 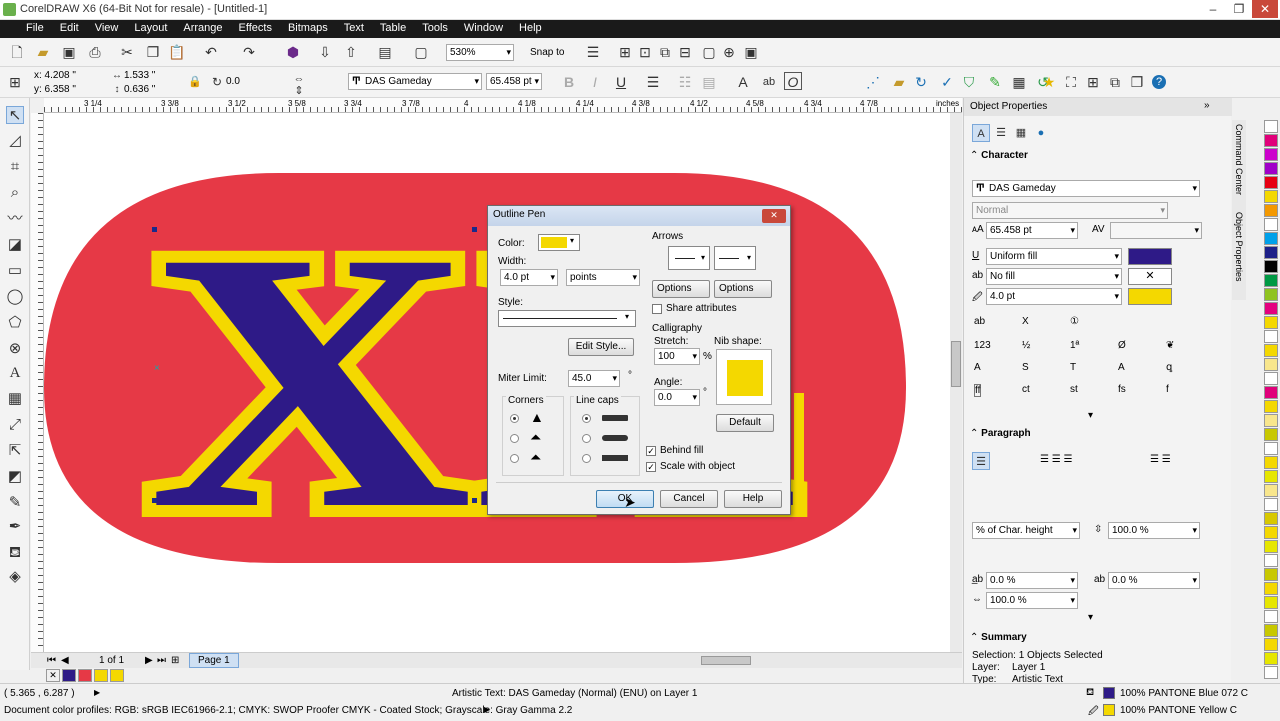 I want to click on position-icon: X, so click(x=1025, y=321).